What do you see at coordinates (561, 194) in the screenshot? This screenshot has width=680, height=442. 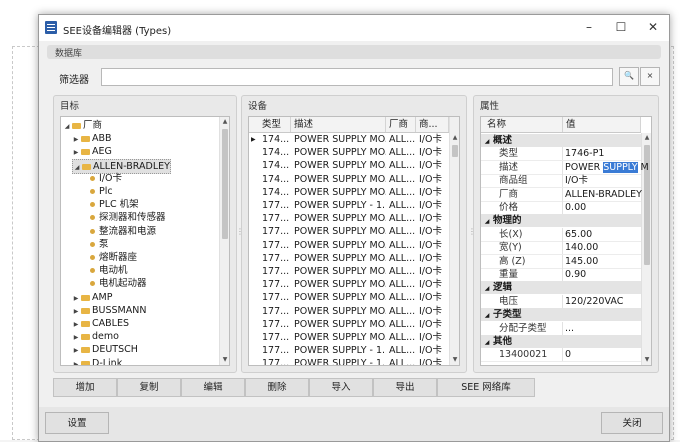 I see `property-row: 厂商 ALLEN-BRADLEY` at bounding box center [561, 194].